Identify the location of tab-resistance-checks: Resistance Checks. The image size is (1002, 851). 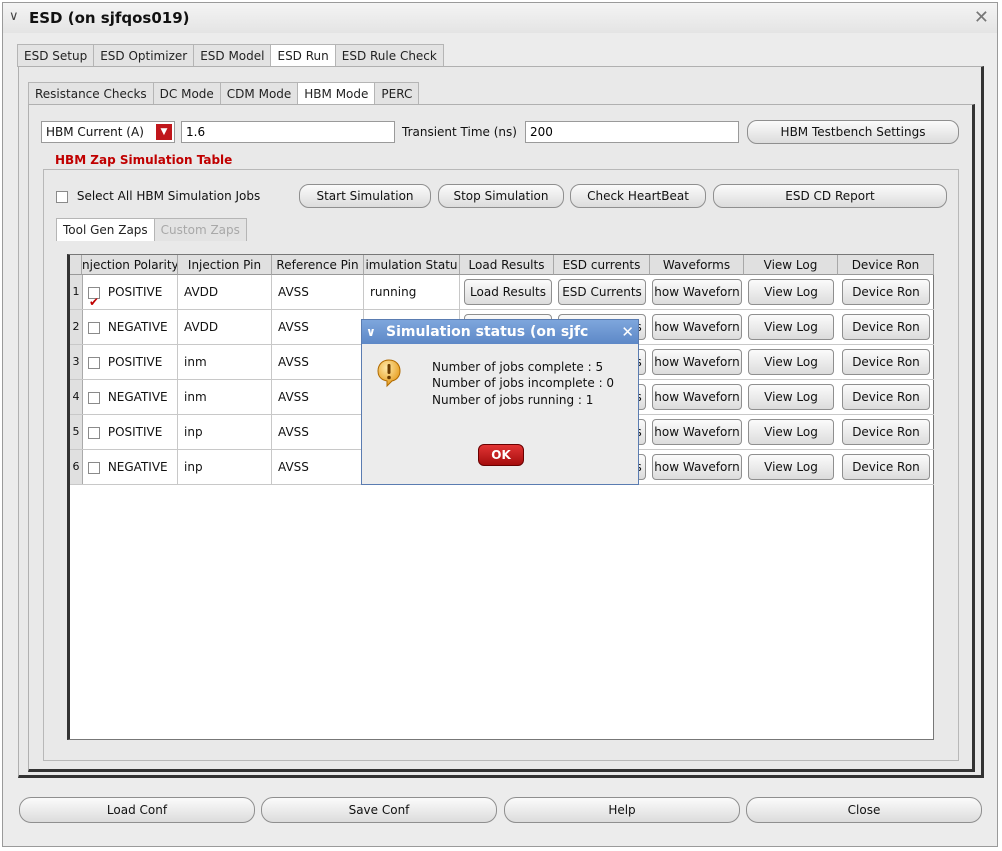
(91, 93).